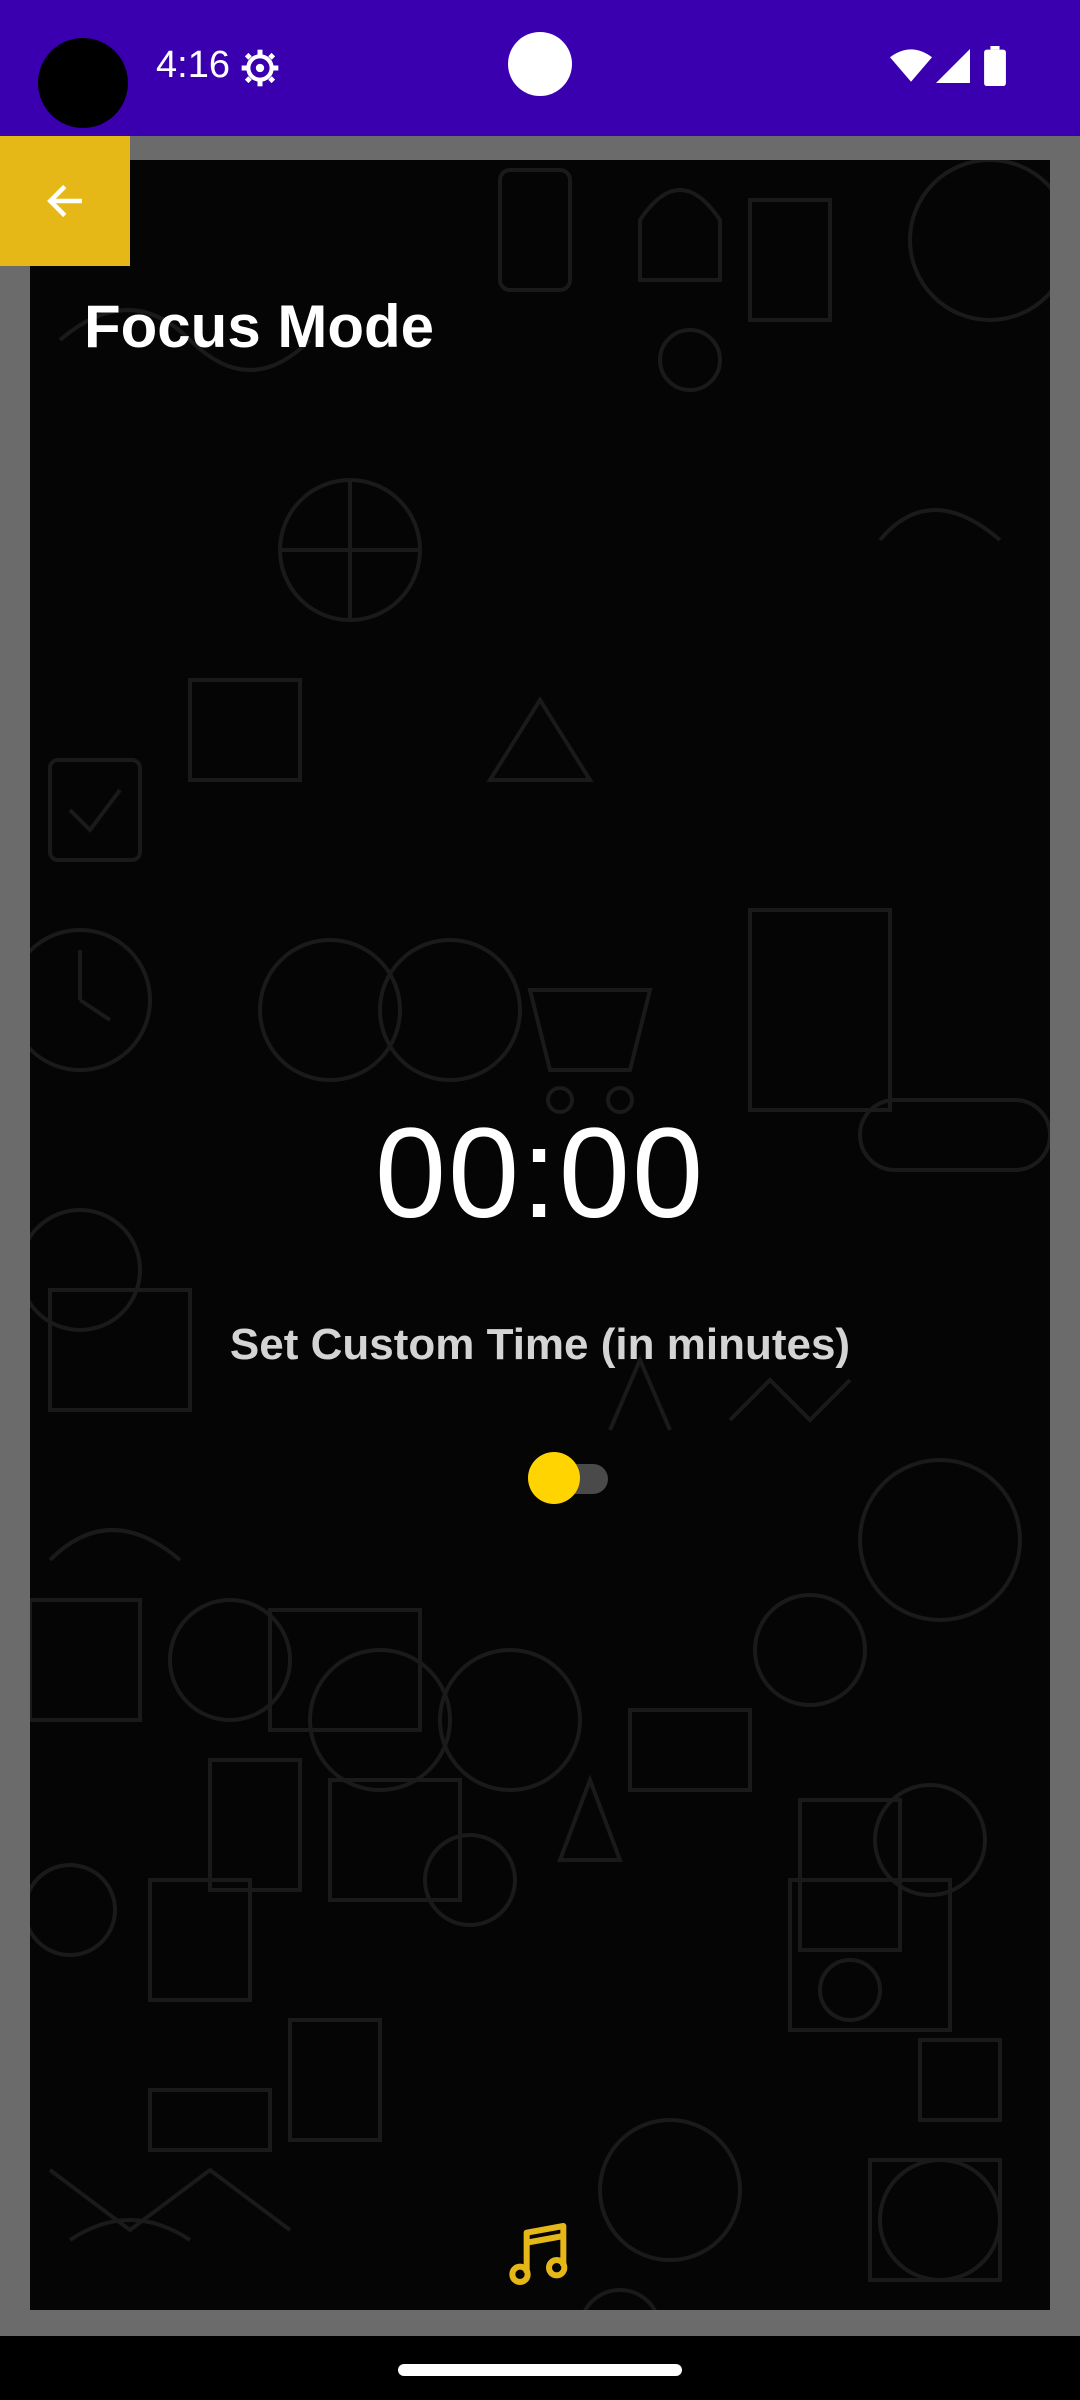  I want to click on music-note-icon, so click(538, 2254).